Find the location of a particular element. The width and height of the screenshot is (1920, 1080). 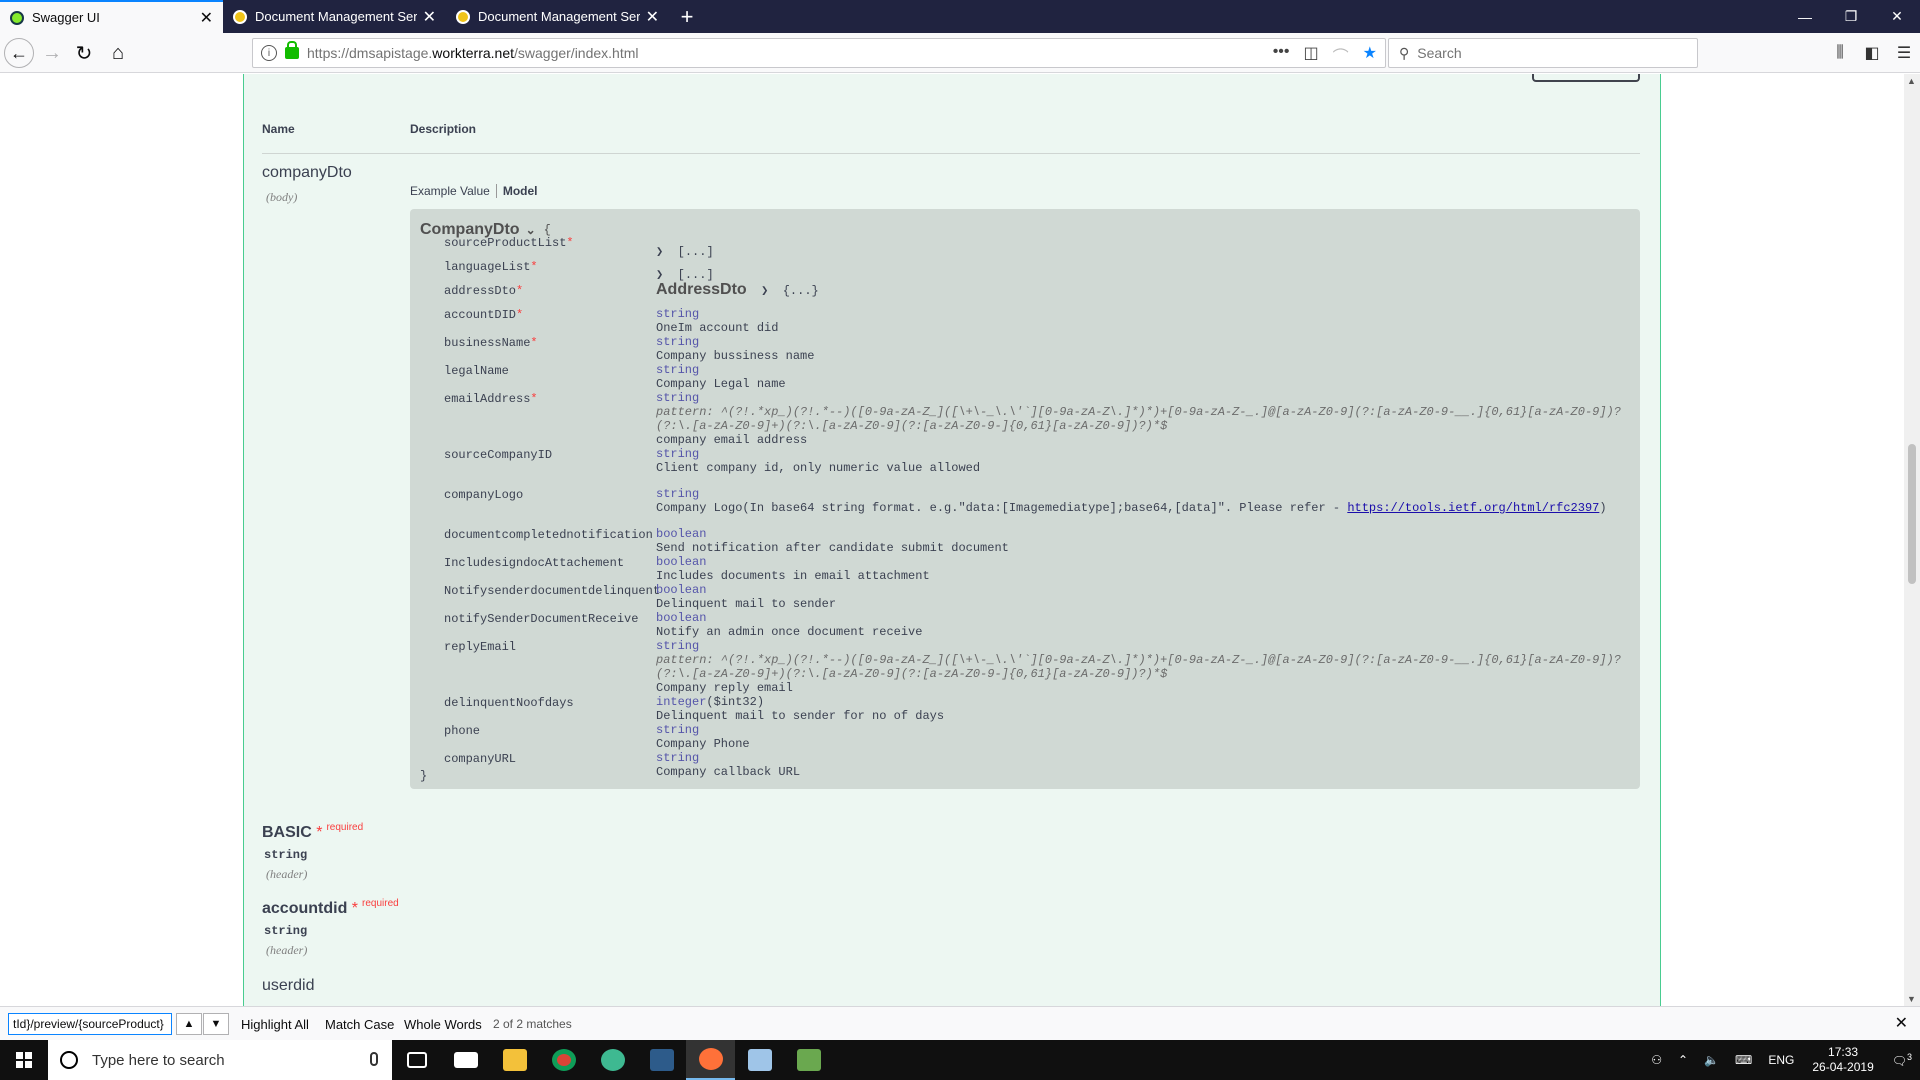

volume-icon: 🔈 is located at coordinates (1711, 1060).